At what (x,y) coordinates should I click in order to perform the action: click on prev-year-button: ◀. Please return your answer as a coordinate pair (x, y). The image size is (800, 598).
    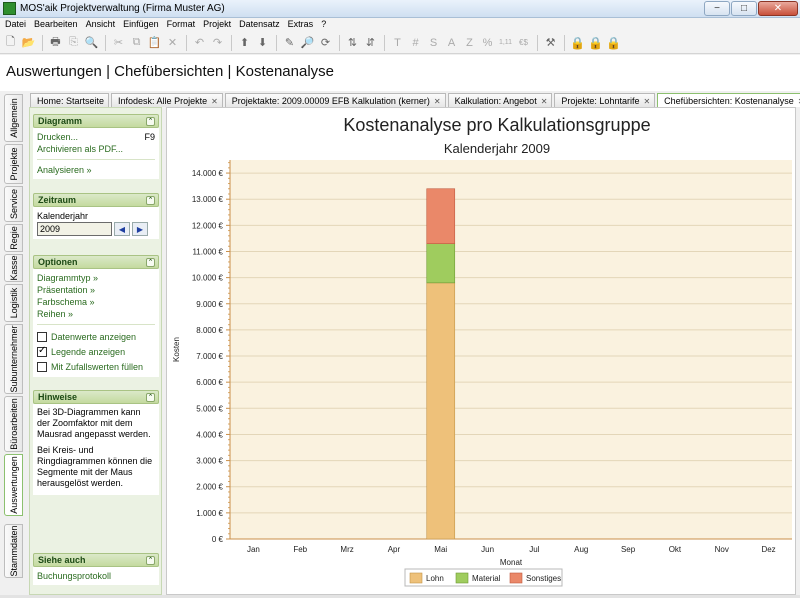
    Looking at the image, I should click on (122, 229).